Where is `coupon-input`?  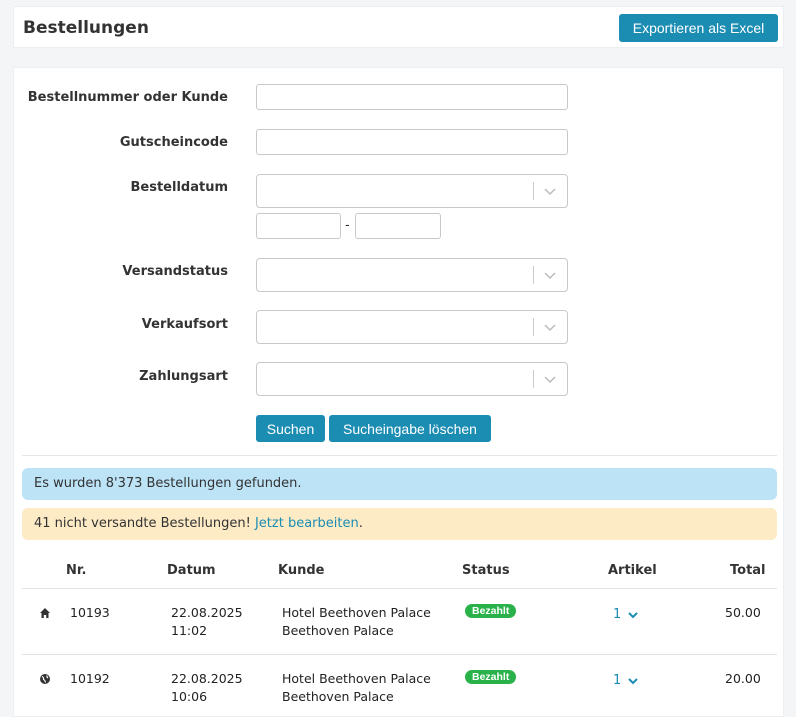 coupon-input is located at coordinates (412, 142).